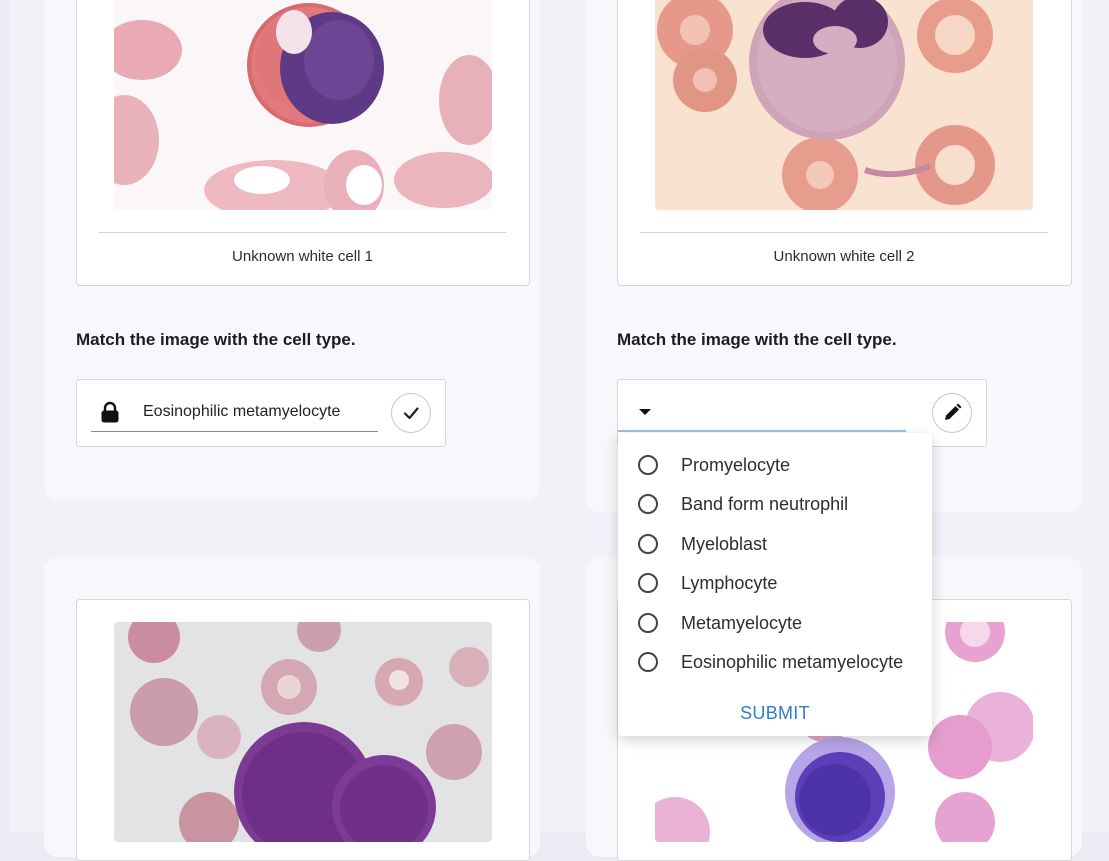 This screenshot has height=861, width=1109. I want to click on option-label: Eosinophilic metamyelocyte, so click(792, 661).